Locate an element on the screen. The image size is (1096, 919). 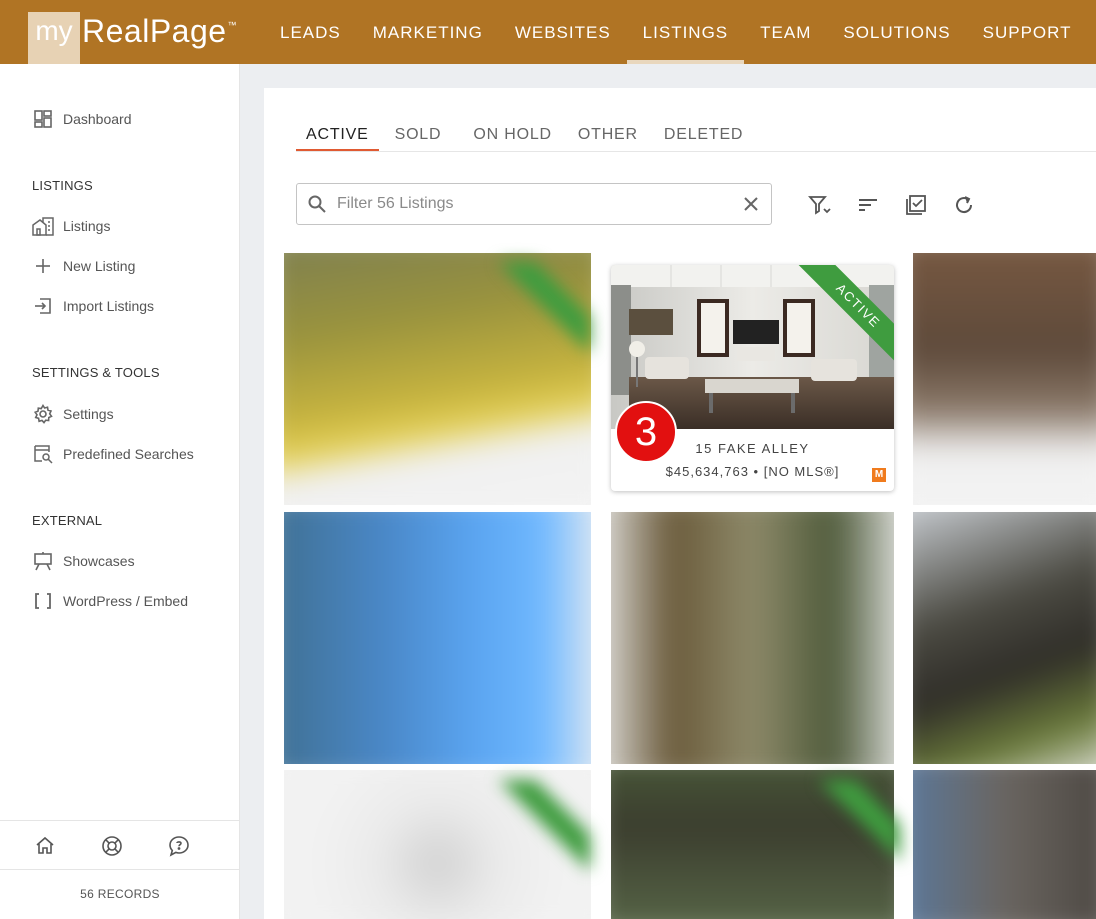
sidebar-item-dashboard: Dashboard is located at coordinates (82, 119).